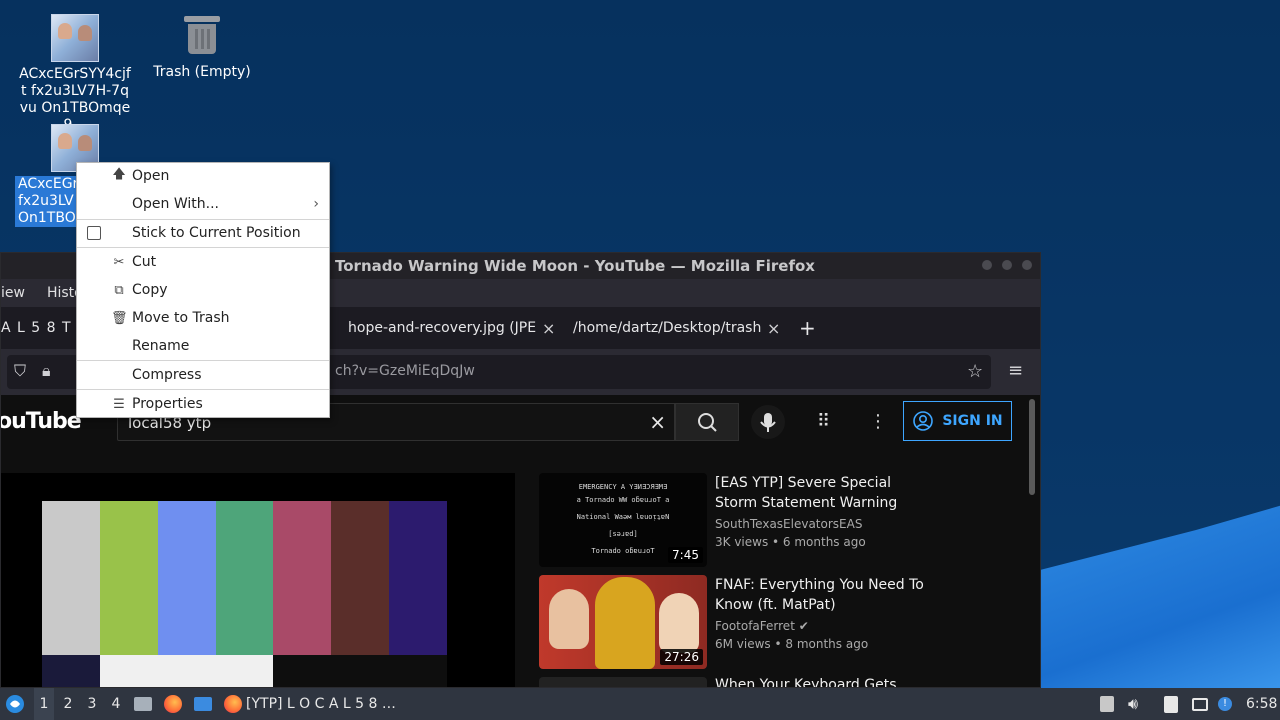 The height and width of the screenshot is (720, 1280). Describe the element at coordinates (987, 265) in the screenshot. I see `minimize-button` at that location.